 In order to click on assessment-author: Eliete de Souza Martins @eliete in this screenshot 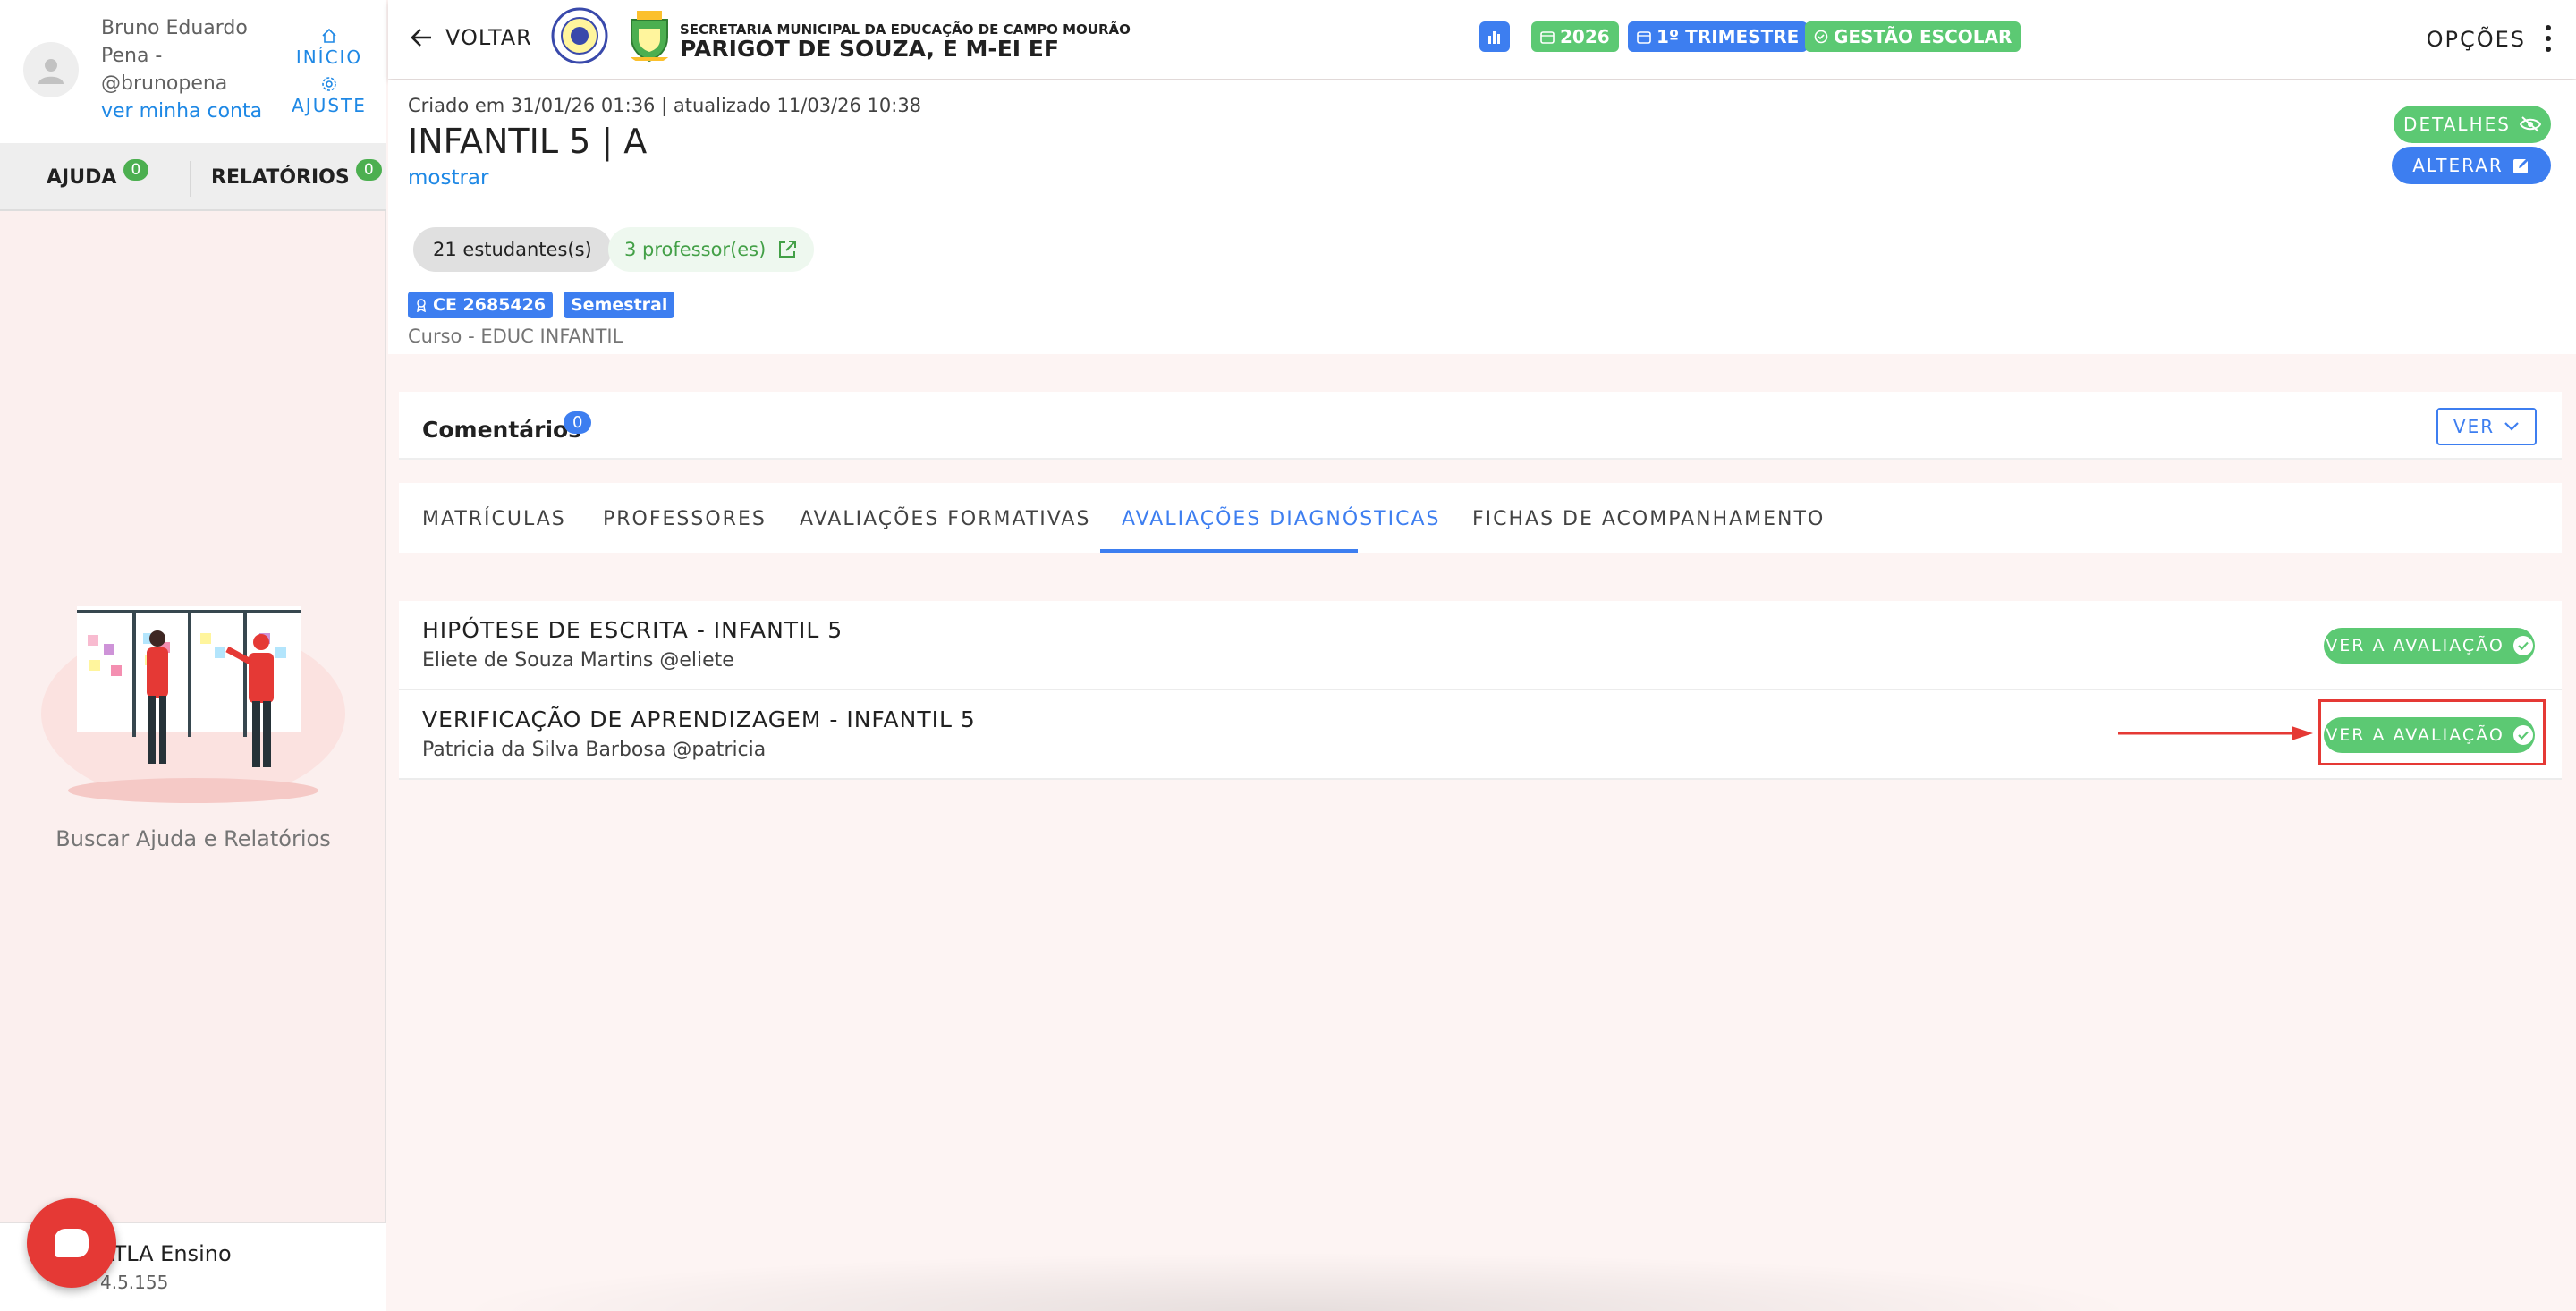, I will do `click(578, 660)`.